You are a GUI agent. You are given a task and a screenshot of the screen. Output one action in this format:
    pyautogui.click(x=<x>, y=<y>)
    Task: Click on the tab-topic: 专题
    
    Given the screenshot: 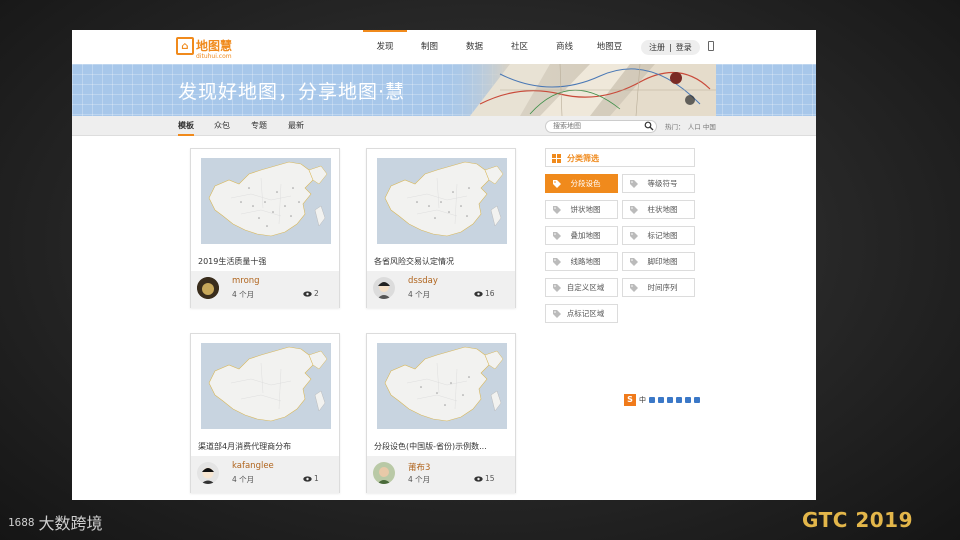 What is the action you would take?
    pyautogui.click(x=259, y=126)
    